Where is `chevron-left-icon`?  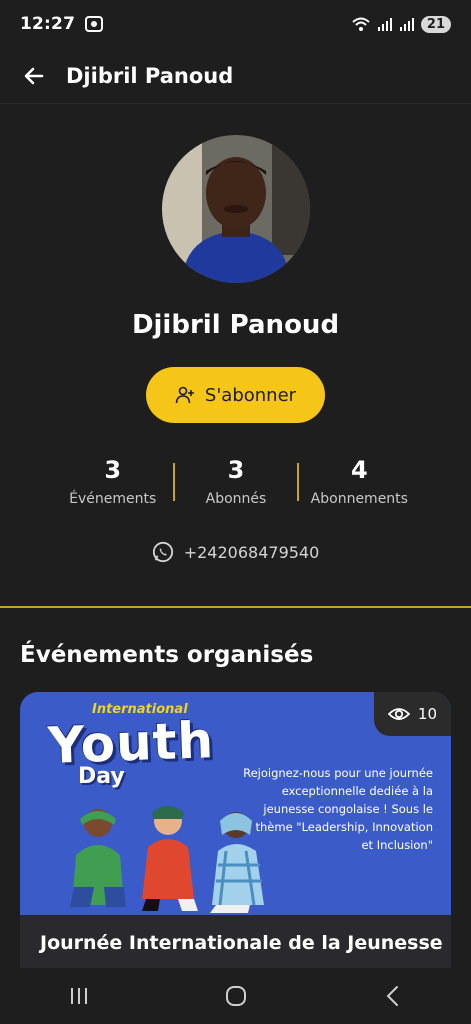 chevron-left-icon is located at coordinates (392, 996).